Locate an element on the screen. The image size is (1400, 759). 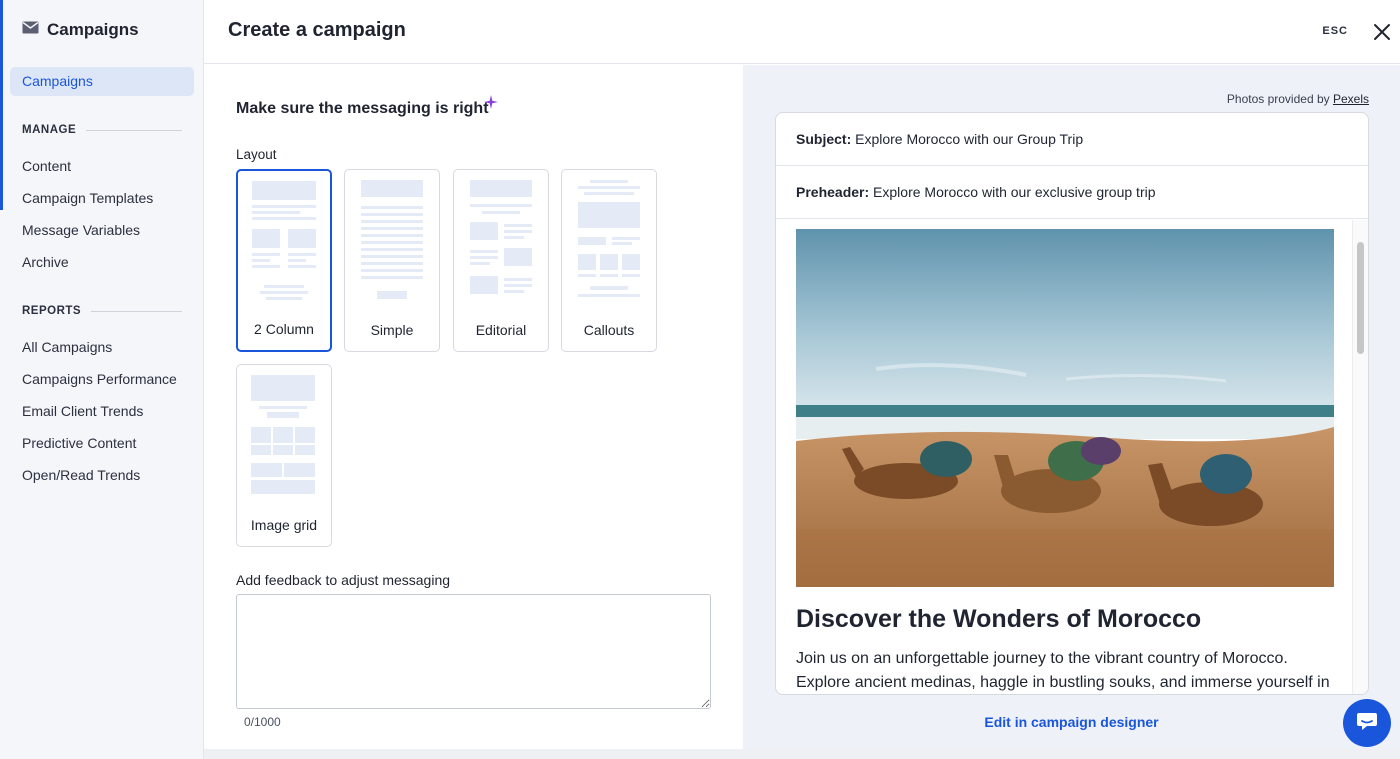
sidebar-item-all-campaigns: All Campaigns is located at coordinates (67, 347).